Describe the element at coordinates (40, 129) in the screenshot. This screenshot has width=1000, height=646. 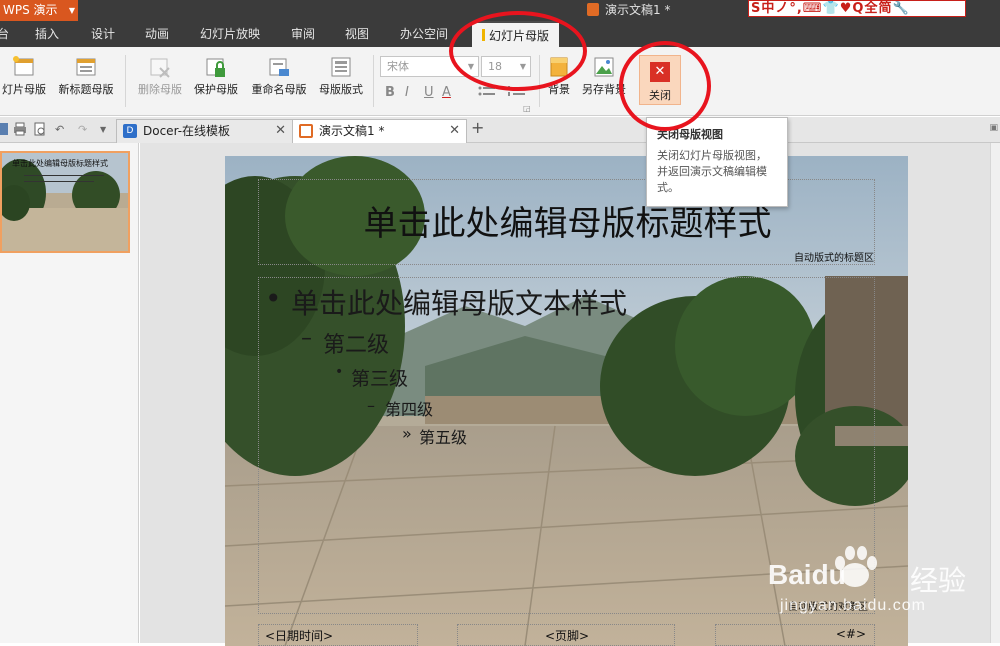
I see `print-preview-icon` at that location.